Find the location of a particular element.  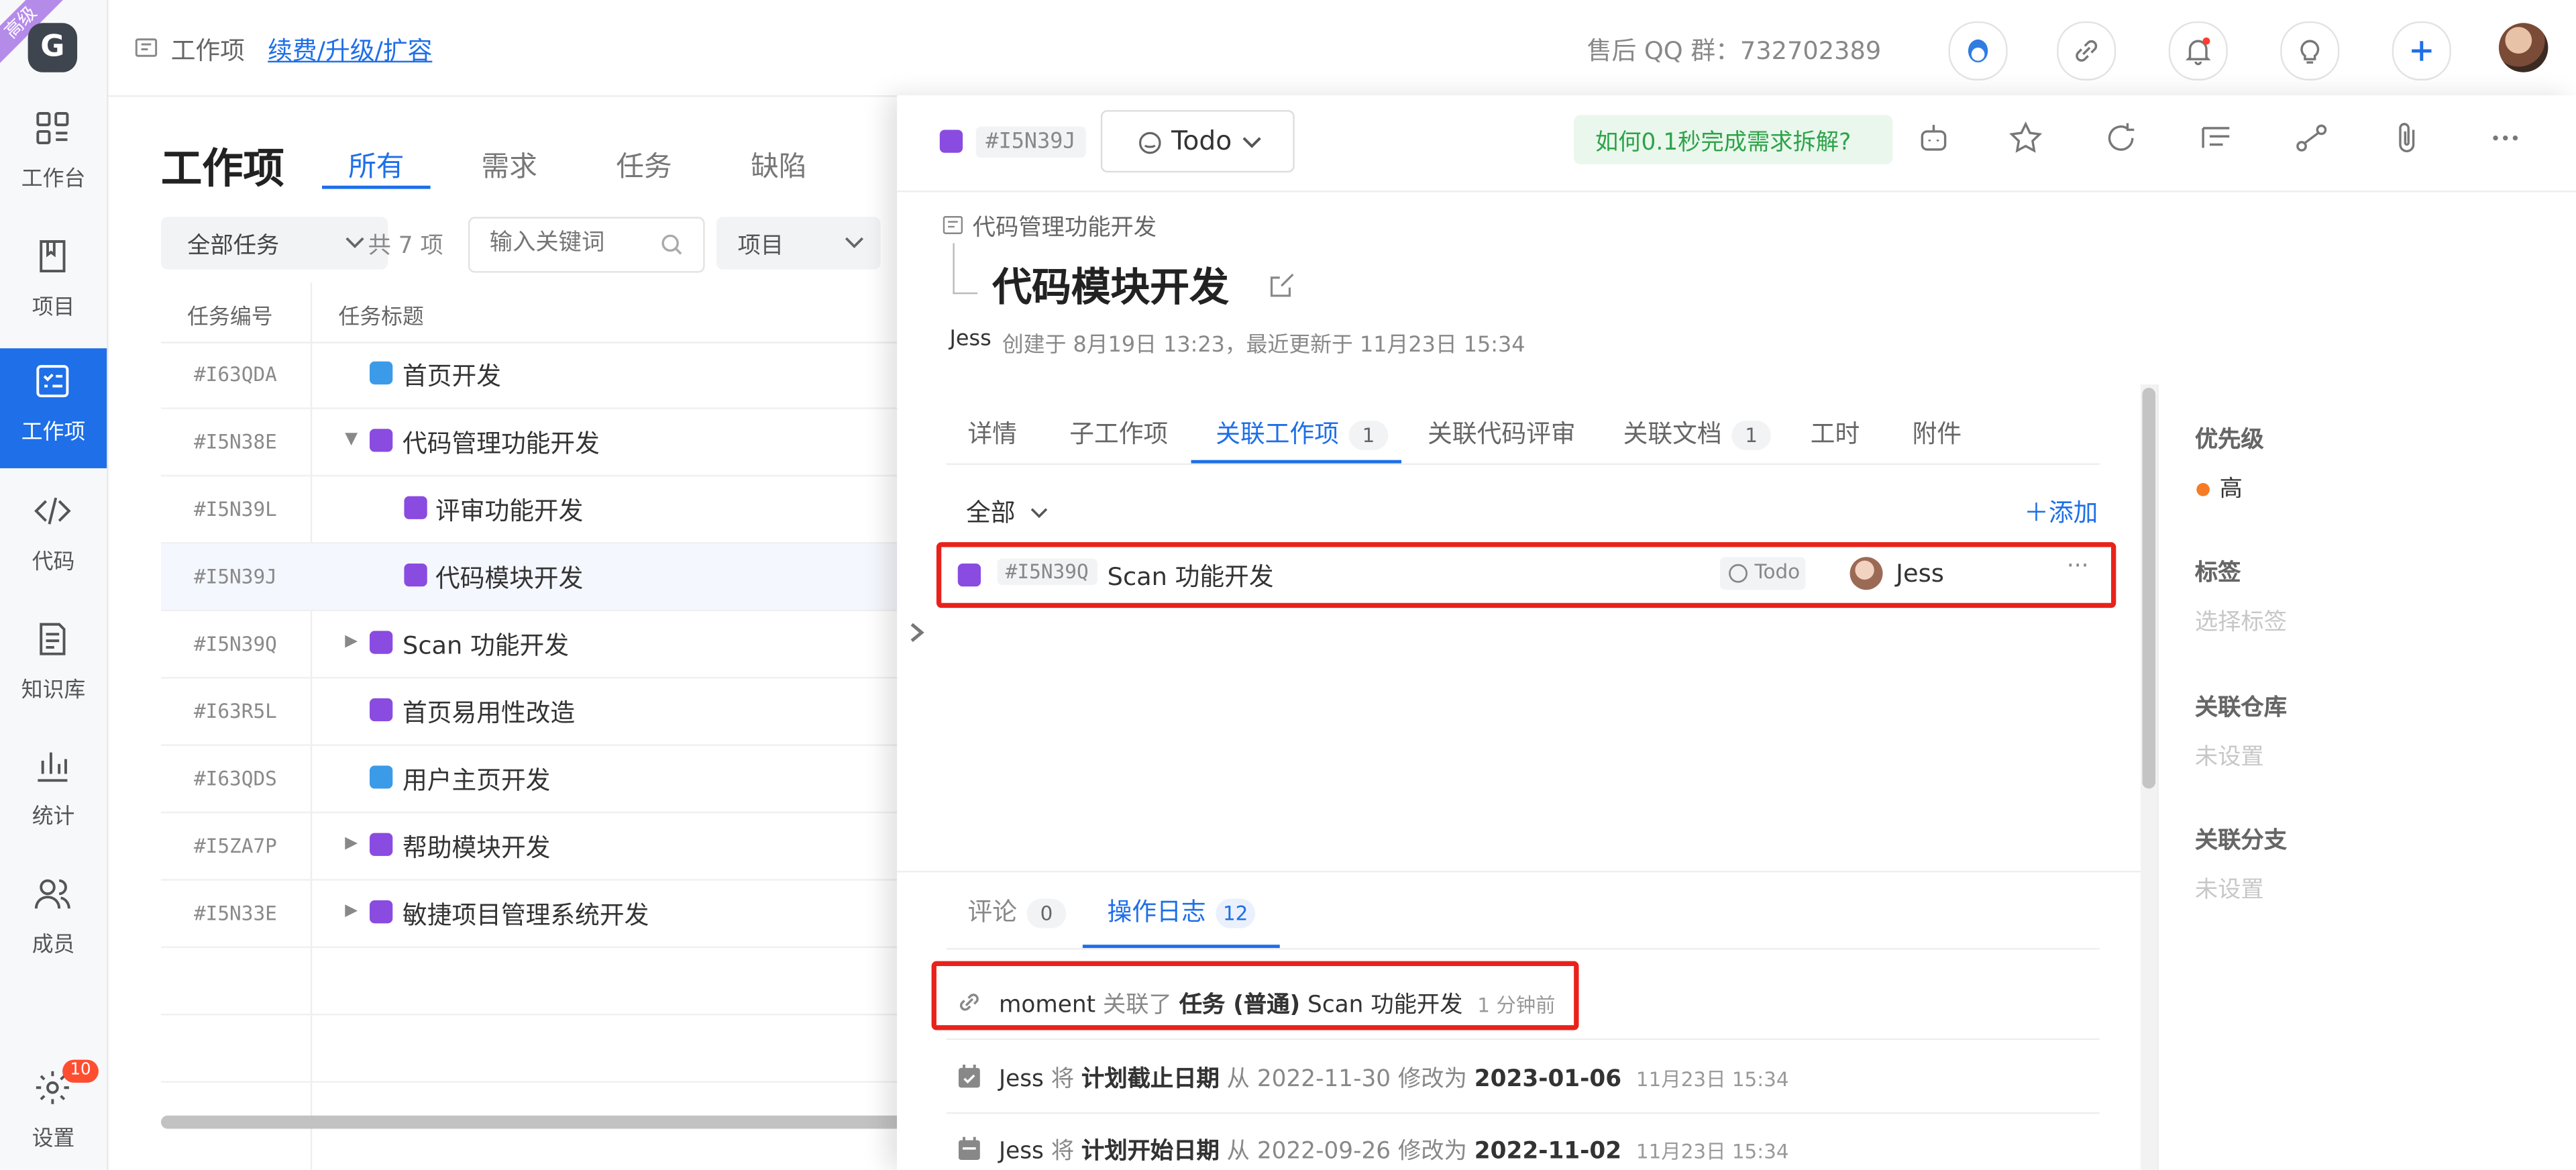

plus-icon: ＋ is located at coordinates (2036, 513).